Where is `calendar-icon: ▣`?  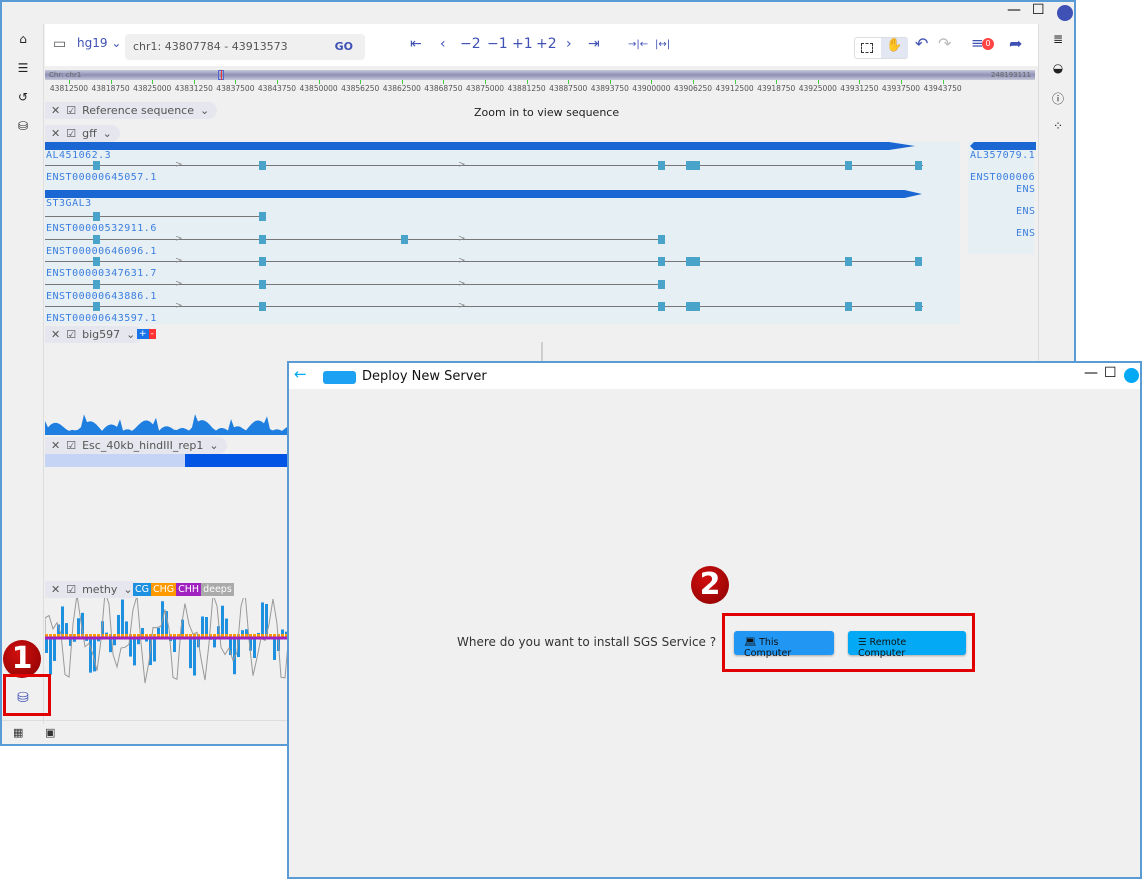 calendar-icon: ▣ is located at coordinates (50, 732).